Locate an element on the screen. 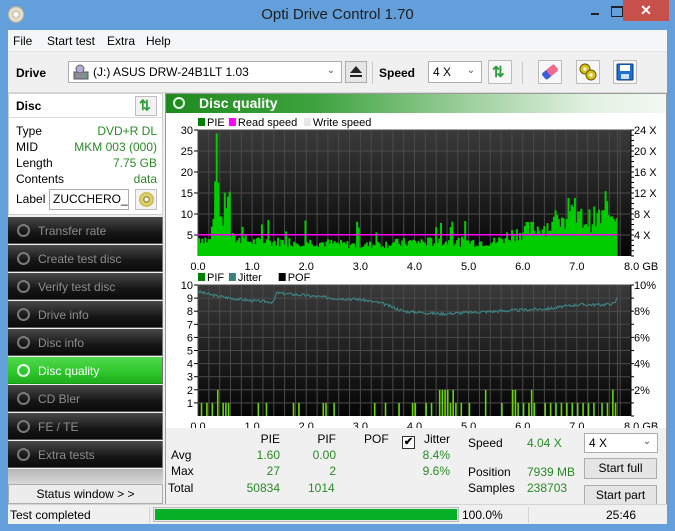 This screenshot has width=675, height=531. window-title: Opti Drive Control 1.70 is located at coordinates (337, 14).